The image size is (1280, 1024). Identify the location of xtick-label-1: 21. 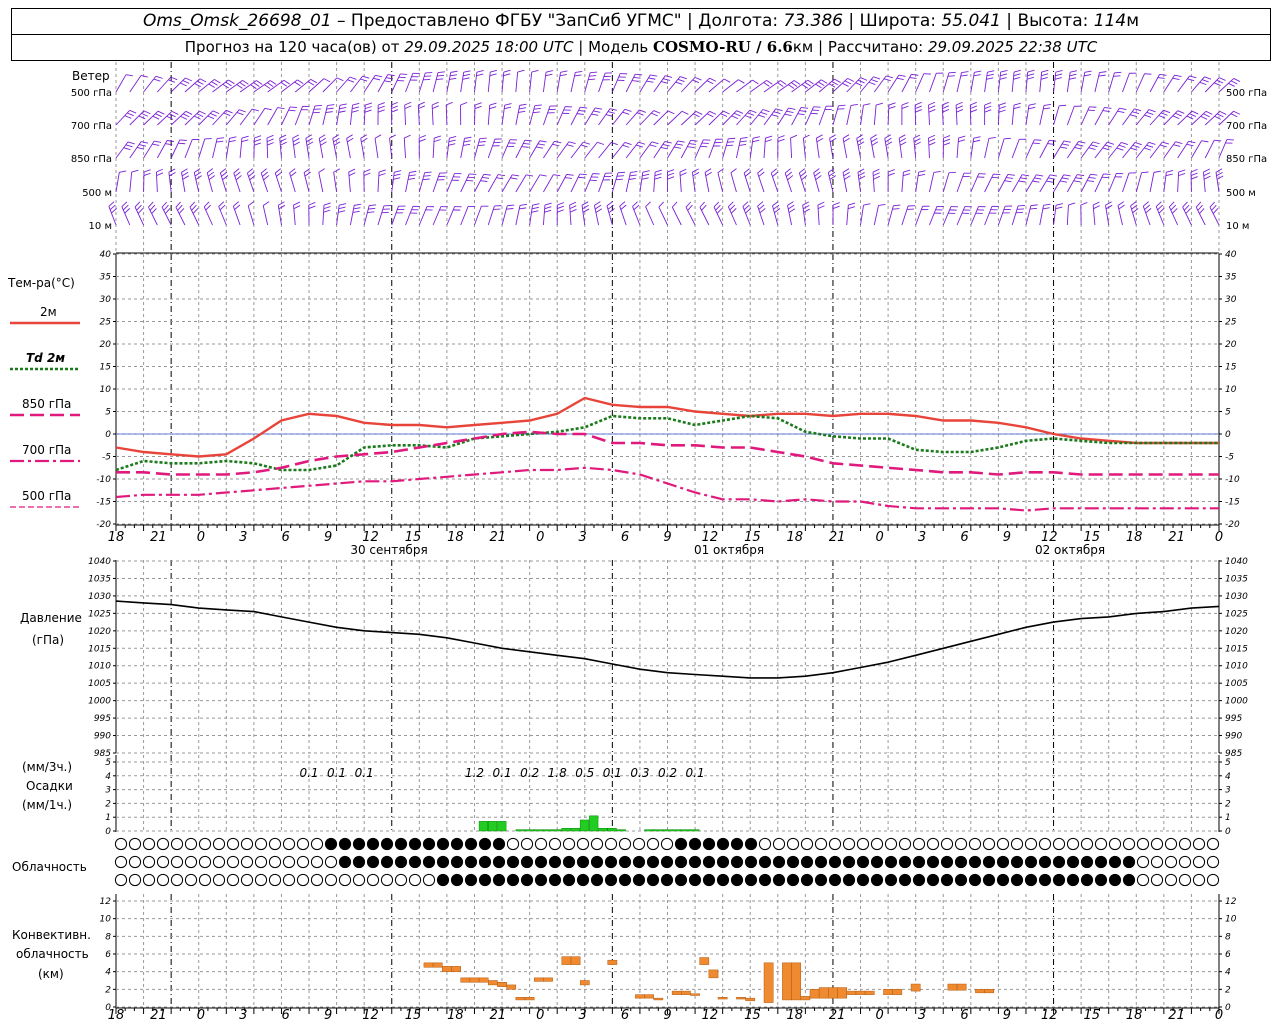
(498, 1015).